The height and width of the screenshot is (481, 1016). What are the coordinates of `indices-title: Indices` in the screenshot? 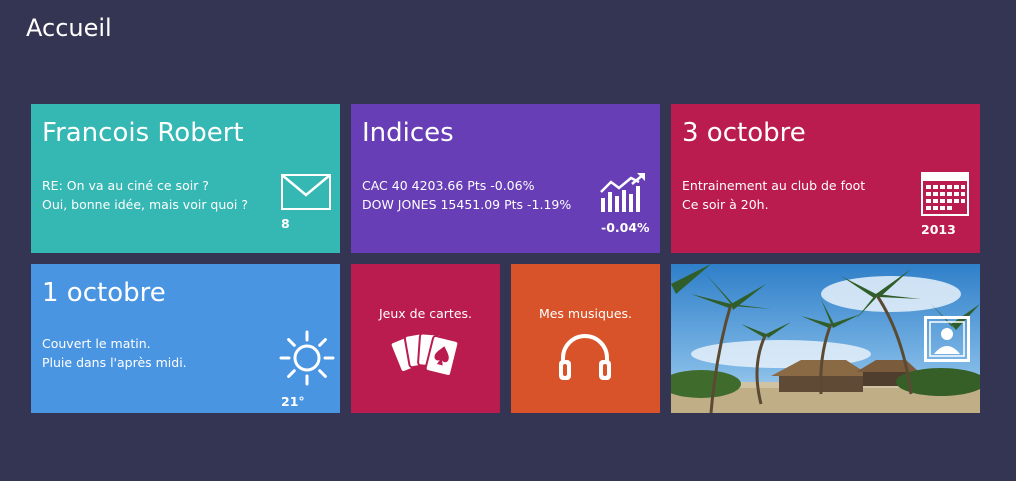 It's located at (408, 133).